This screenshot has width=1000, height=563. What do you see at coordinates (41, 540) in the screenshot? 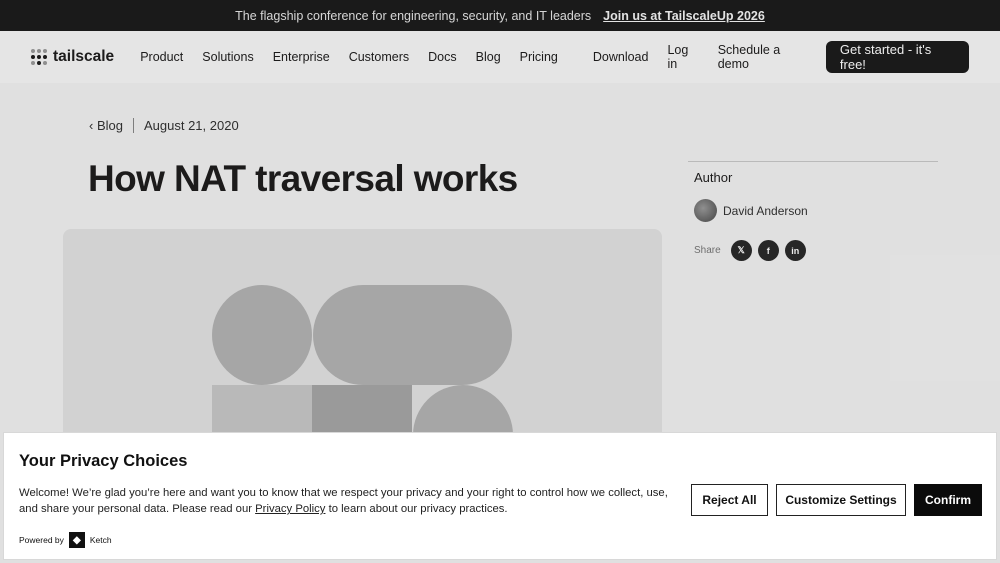
I see `powered-by-label: Powered by` at bounding box center [41, 540].